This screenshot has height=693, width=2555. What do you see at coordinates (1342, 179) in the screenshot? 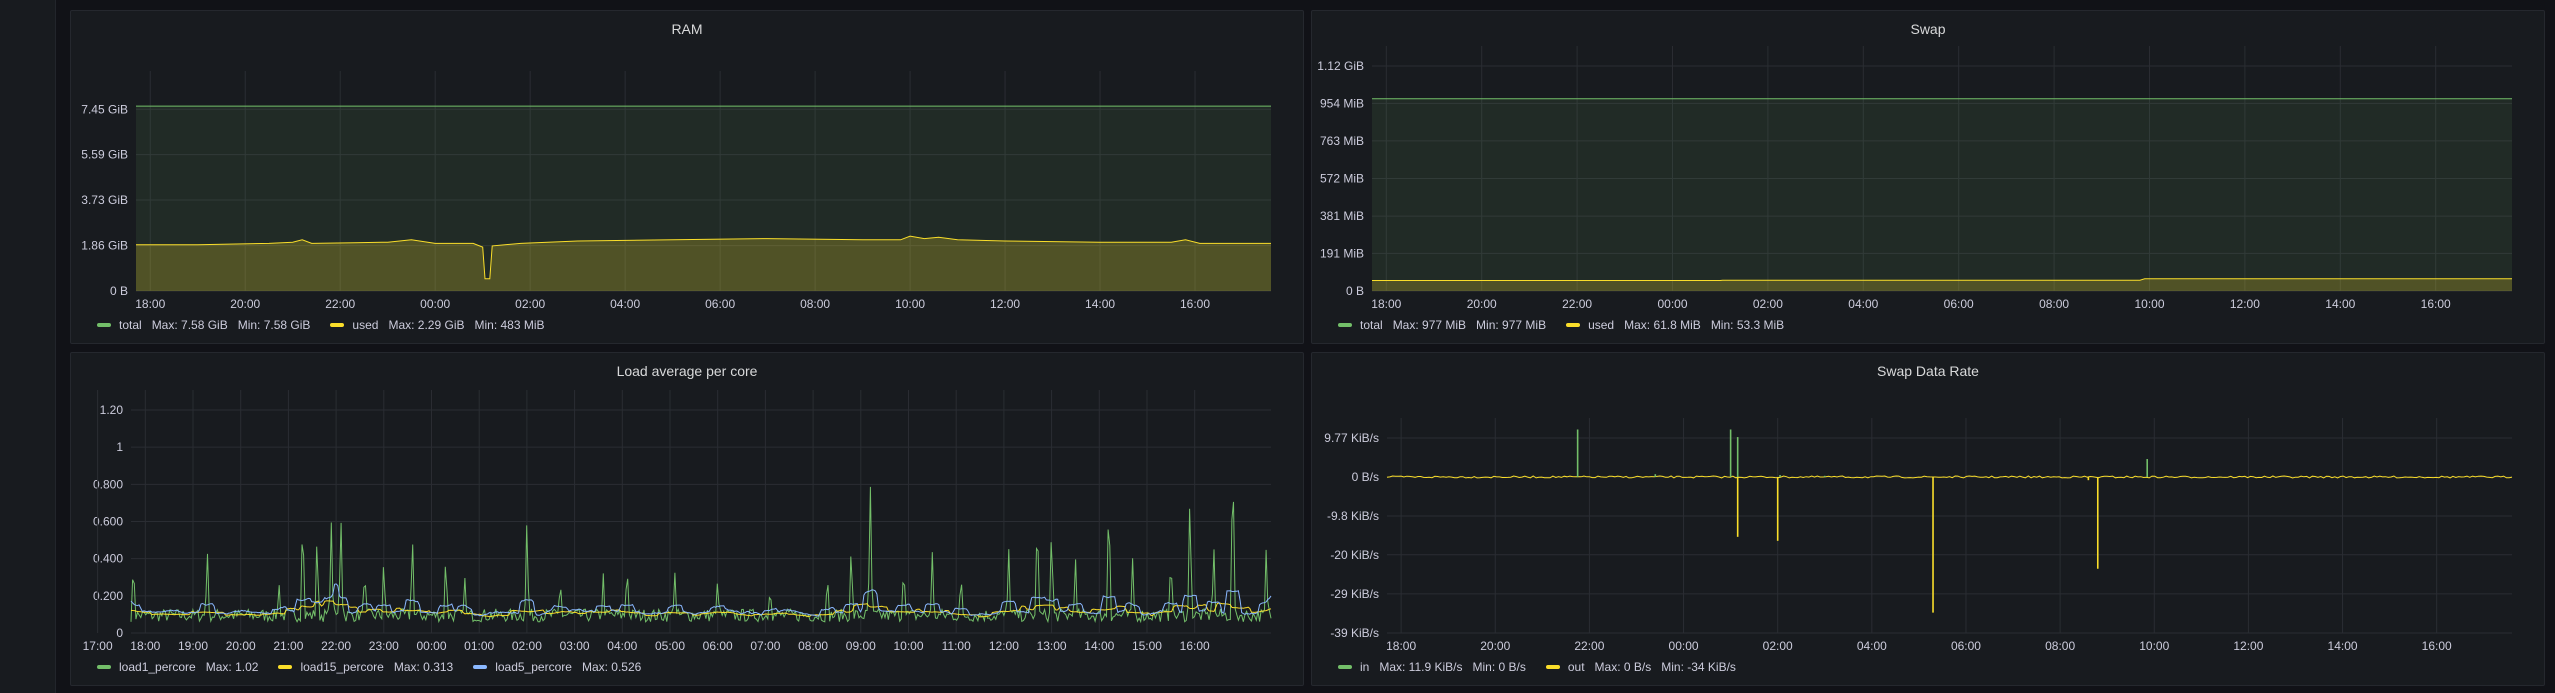
I see `y-tick-label: 572 MiB` at bounding box center [1342, 179].